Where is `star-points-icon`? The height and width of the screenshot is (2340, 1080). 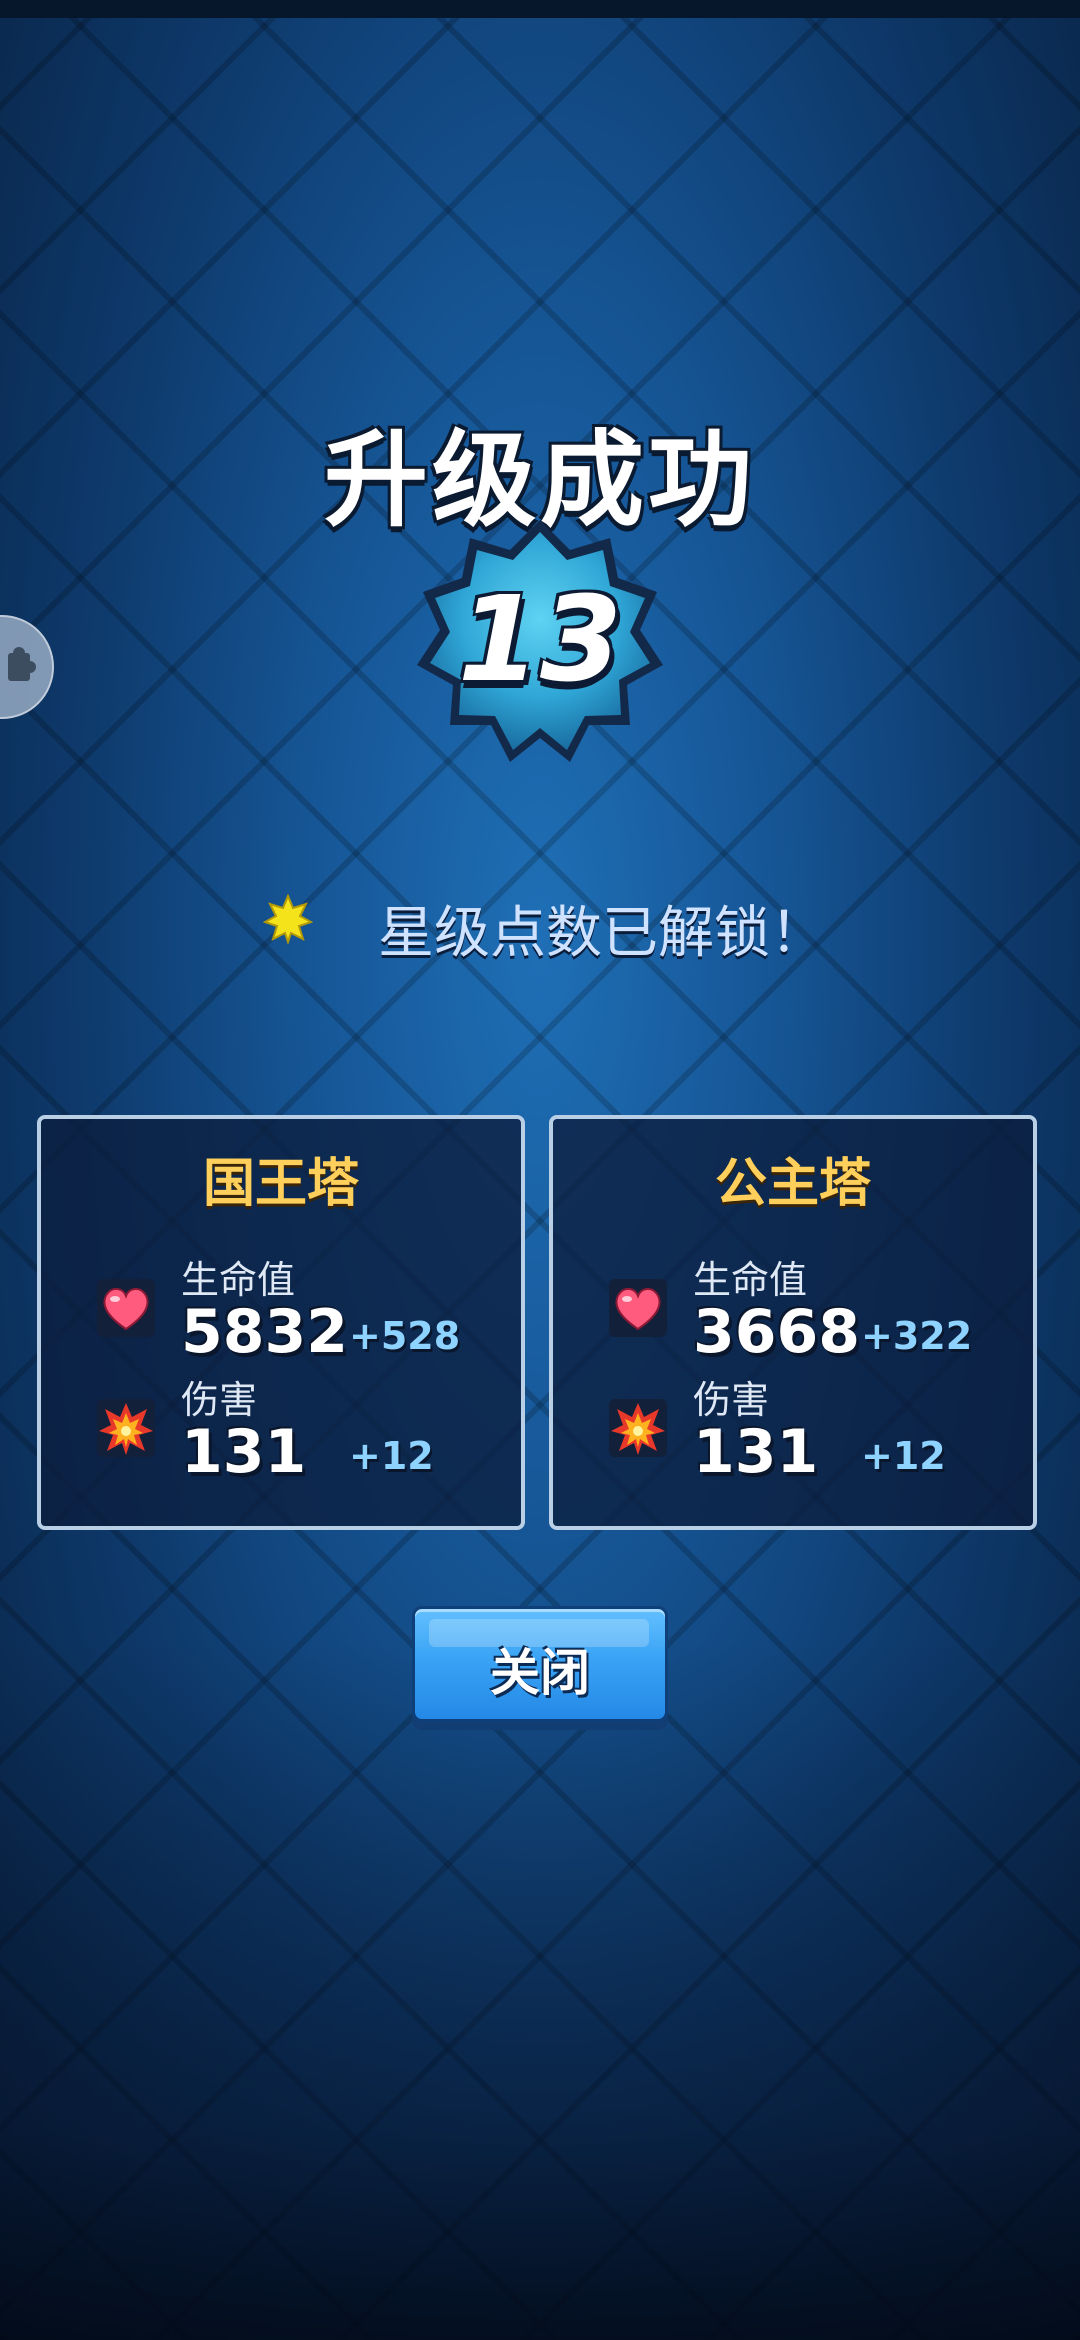 star-points-icon is located at coordinates (288, 919).